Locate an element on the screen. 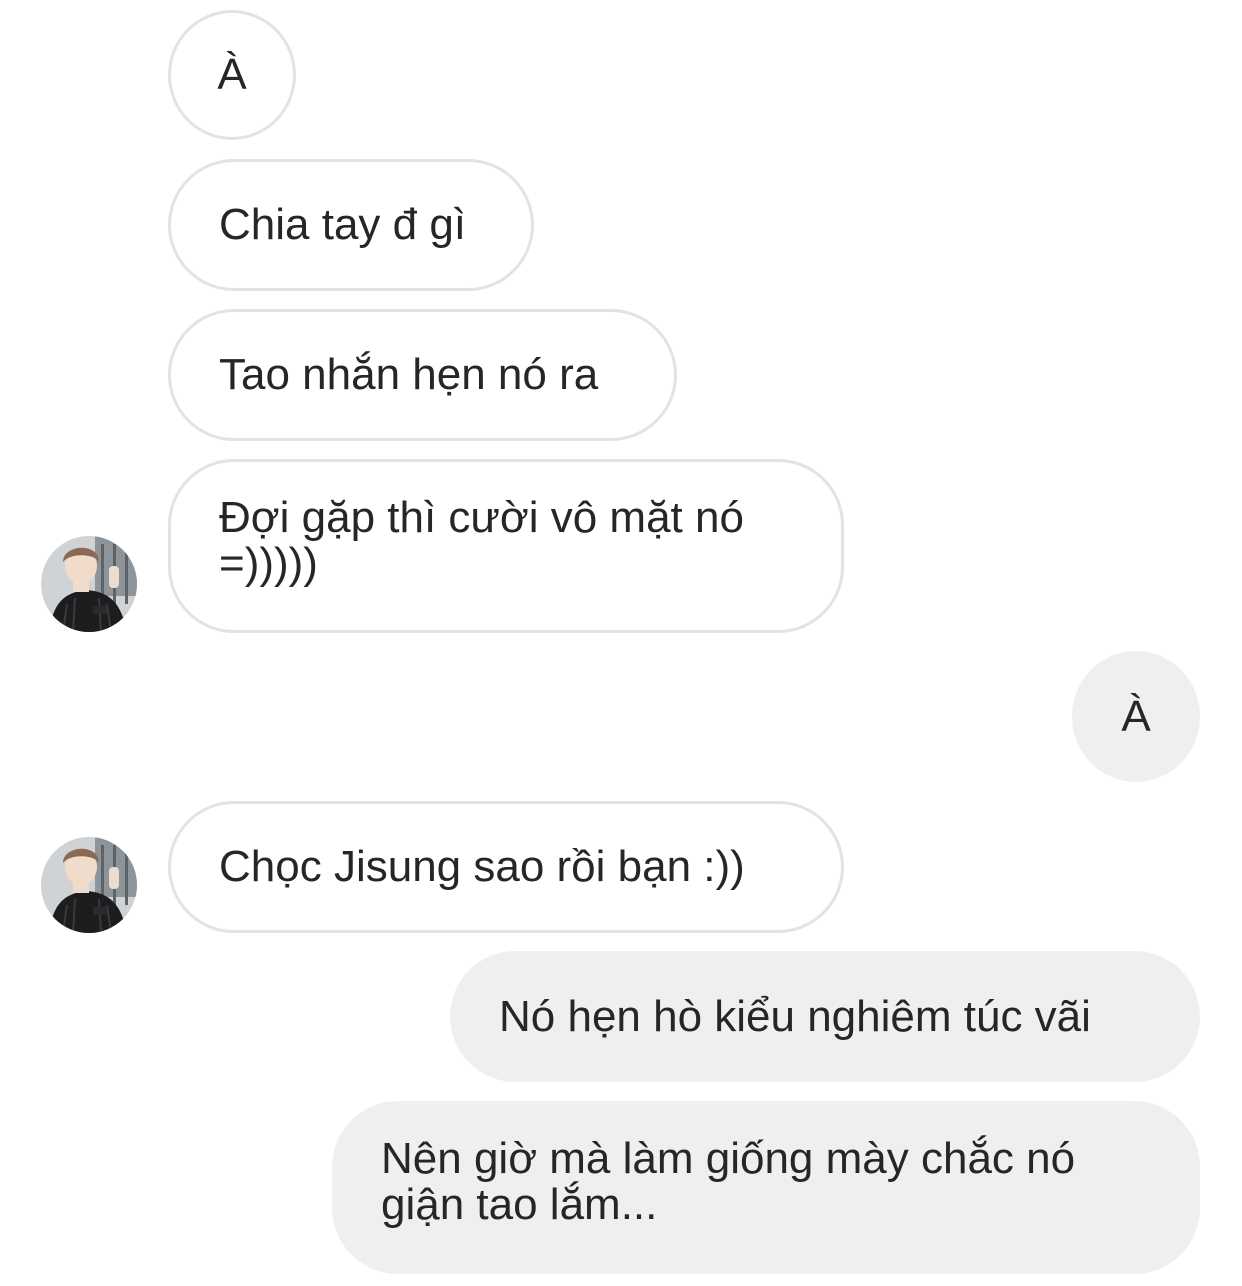  message-text: Tao nhắn hẹn nó ra is located at coordinates (409, 374).